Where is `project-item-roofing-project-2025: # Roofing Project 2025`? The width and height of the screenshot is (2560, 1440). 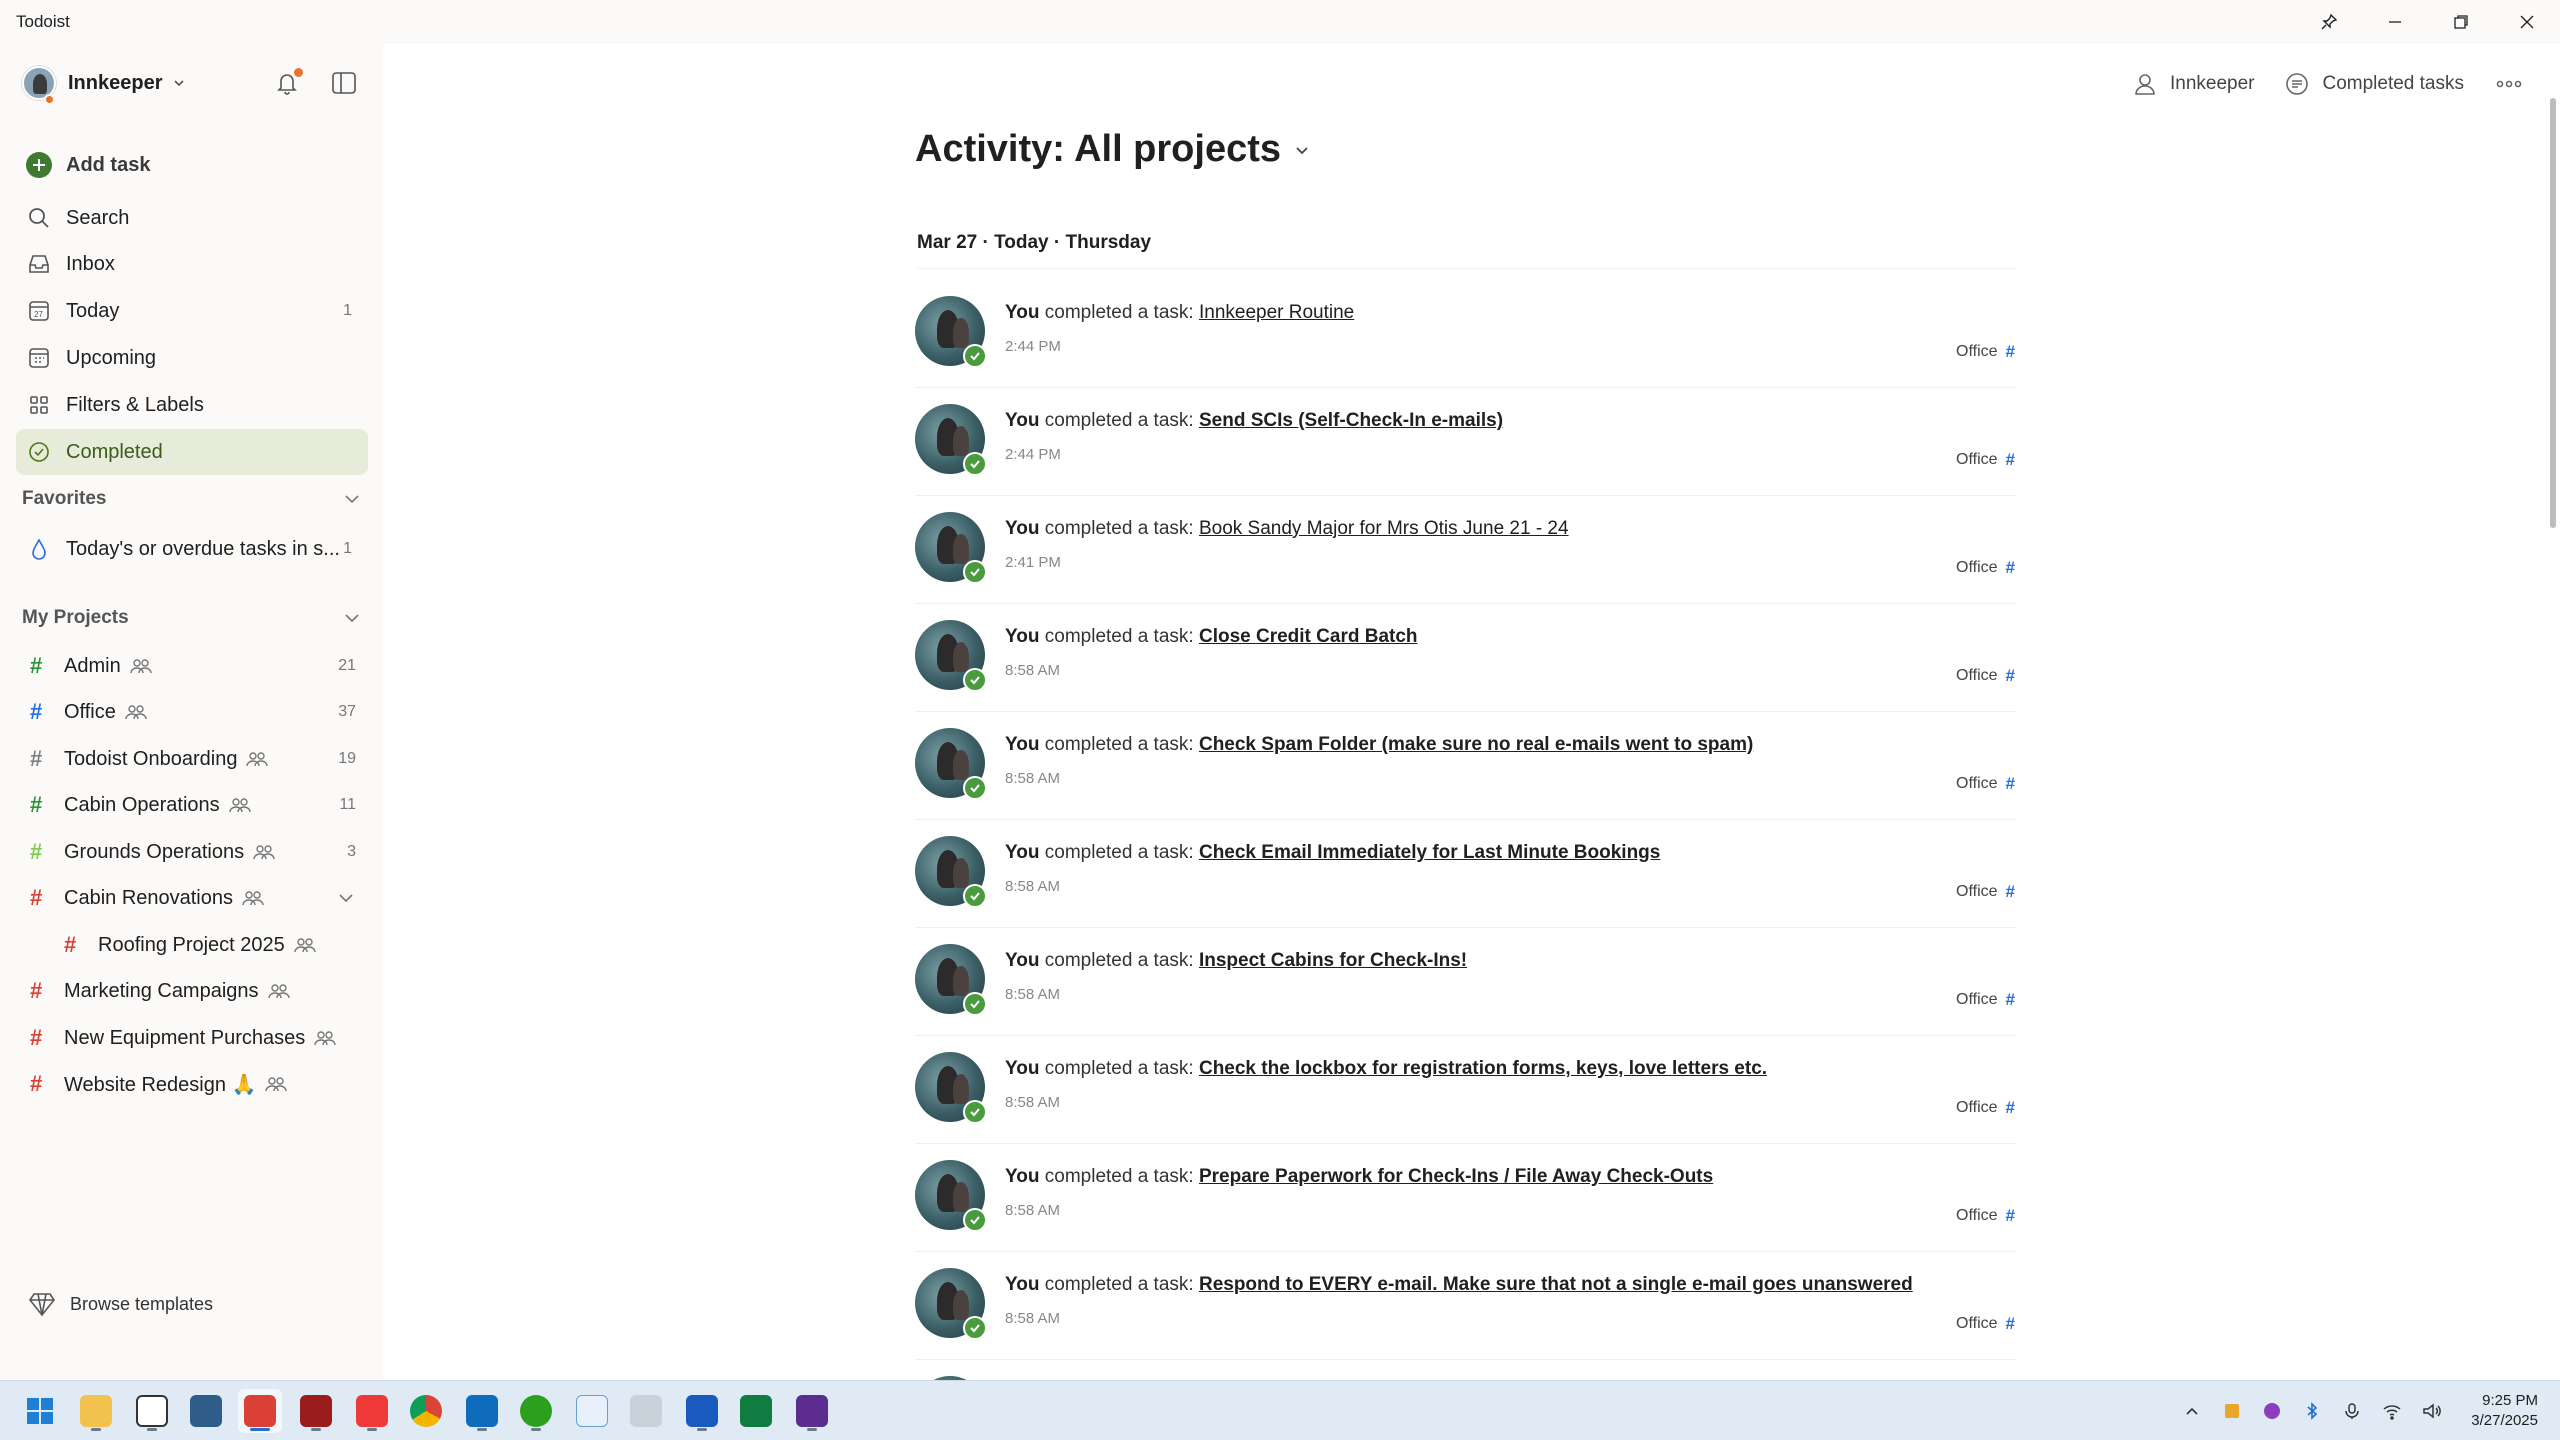 project-item-roofing-project-2025: # Roofing Project 2025 is located at coordinates (209, 945).